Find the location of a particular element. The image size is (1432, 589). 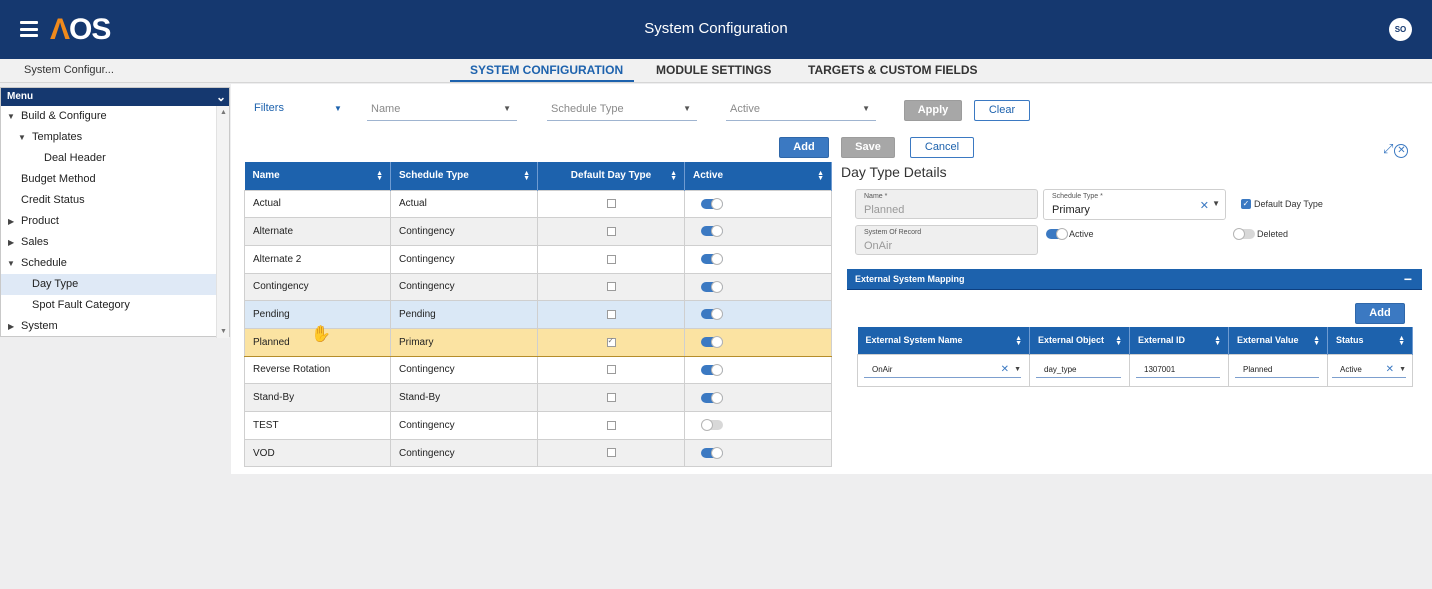

chevron-down-icon: ⌄ is located at coordinates (221, 97).